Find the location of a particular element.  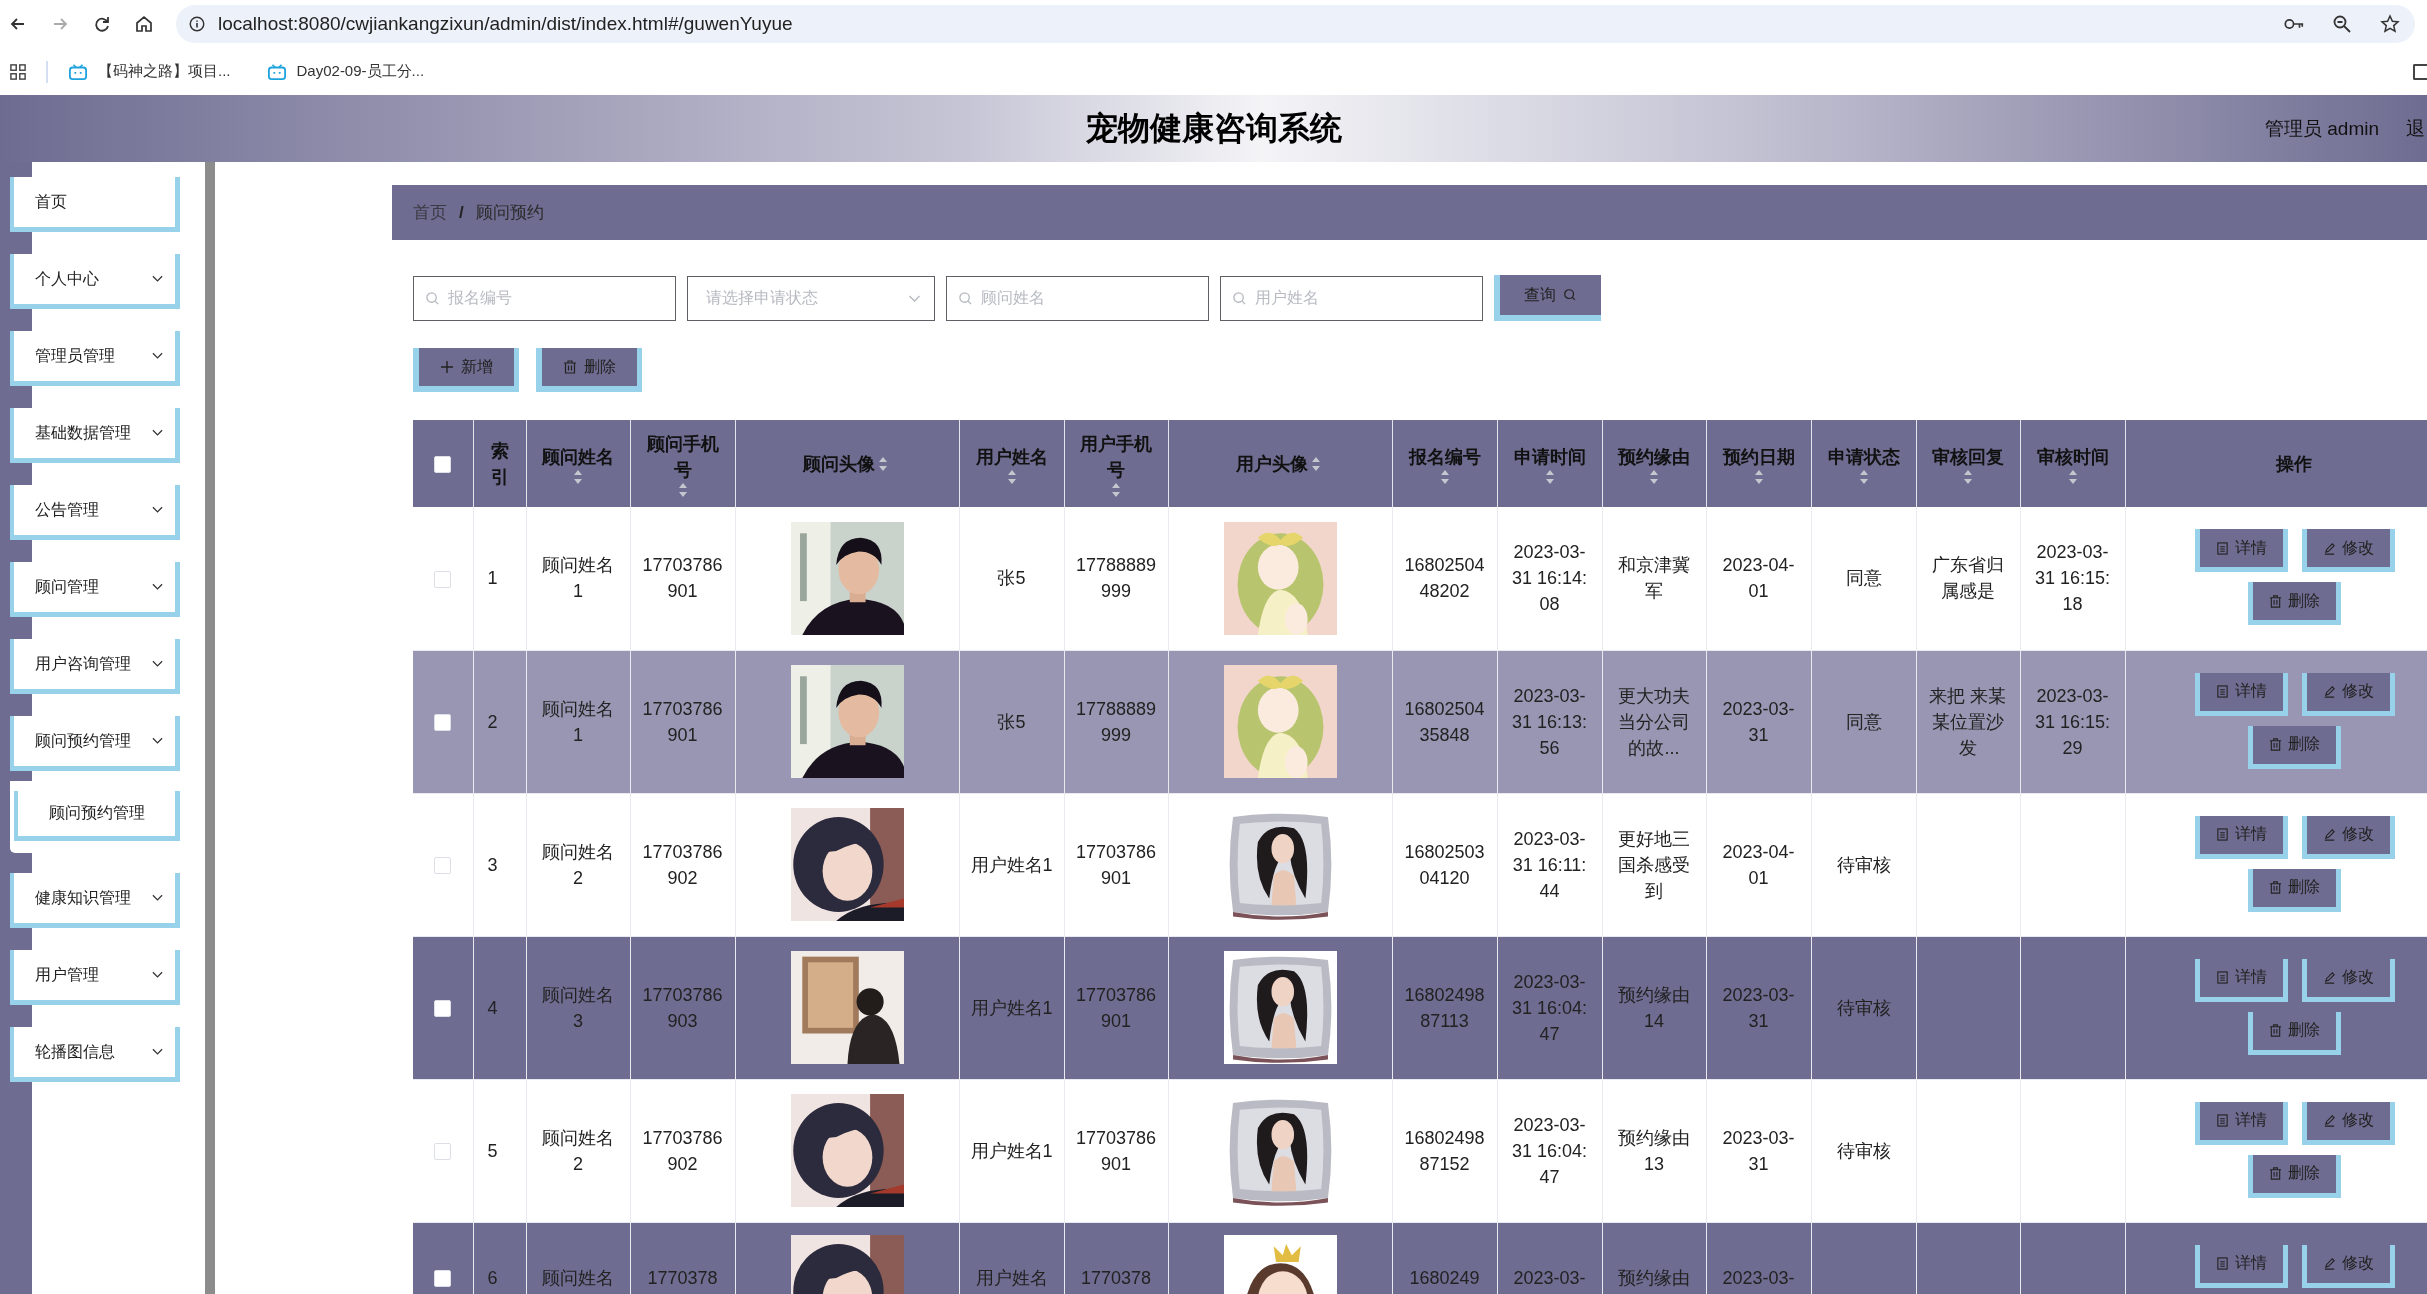

search-field: 顾问姓名 is located at coordinates (1077, 298).